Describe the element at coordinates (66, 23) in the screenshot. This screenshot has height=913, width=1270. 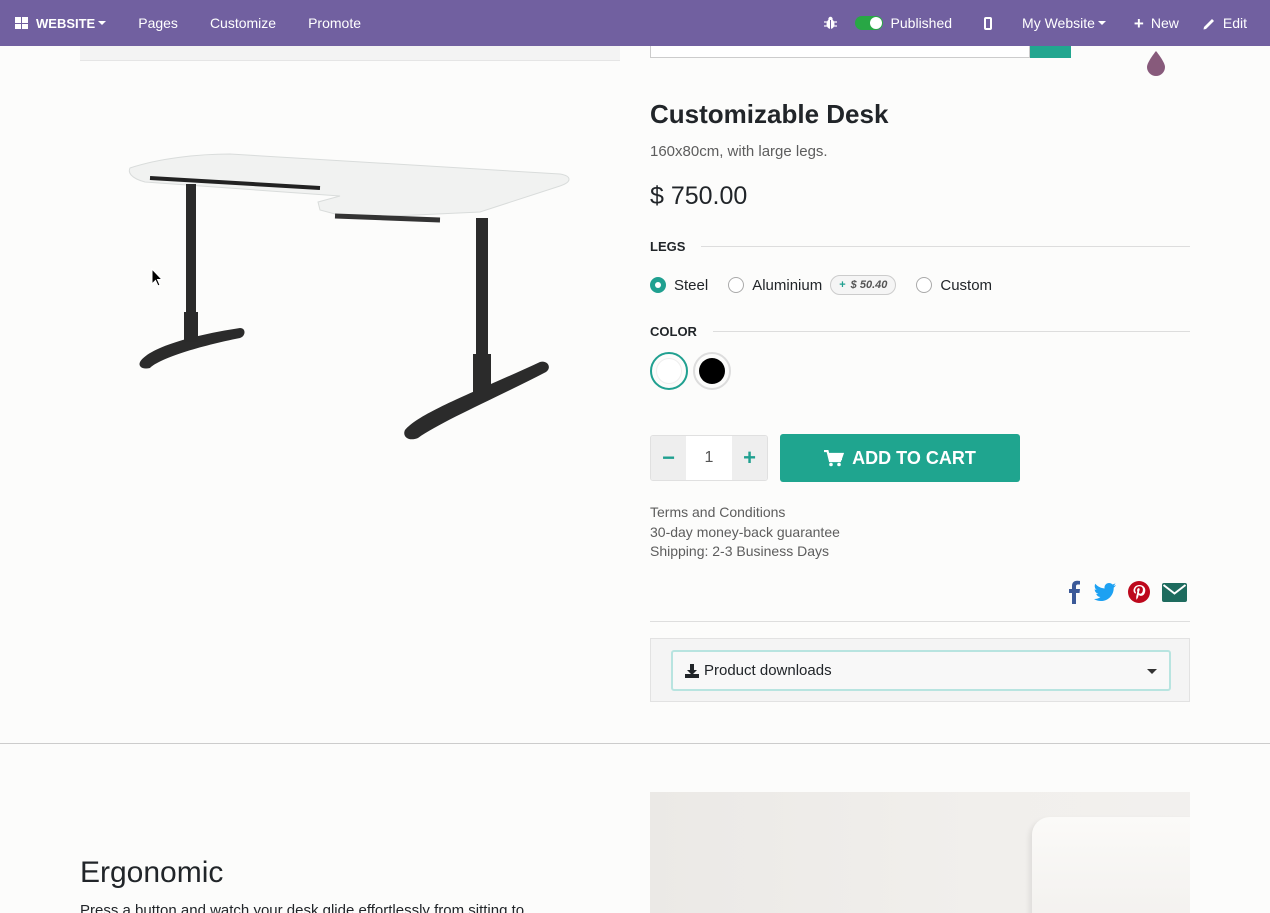
I see `website-menu-label: WEBSITE` at that location.